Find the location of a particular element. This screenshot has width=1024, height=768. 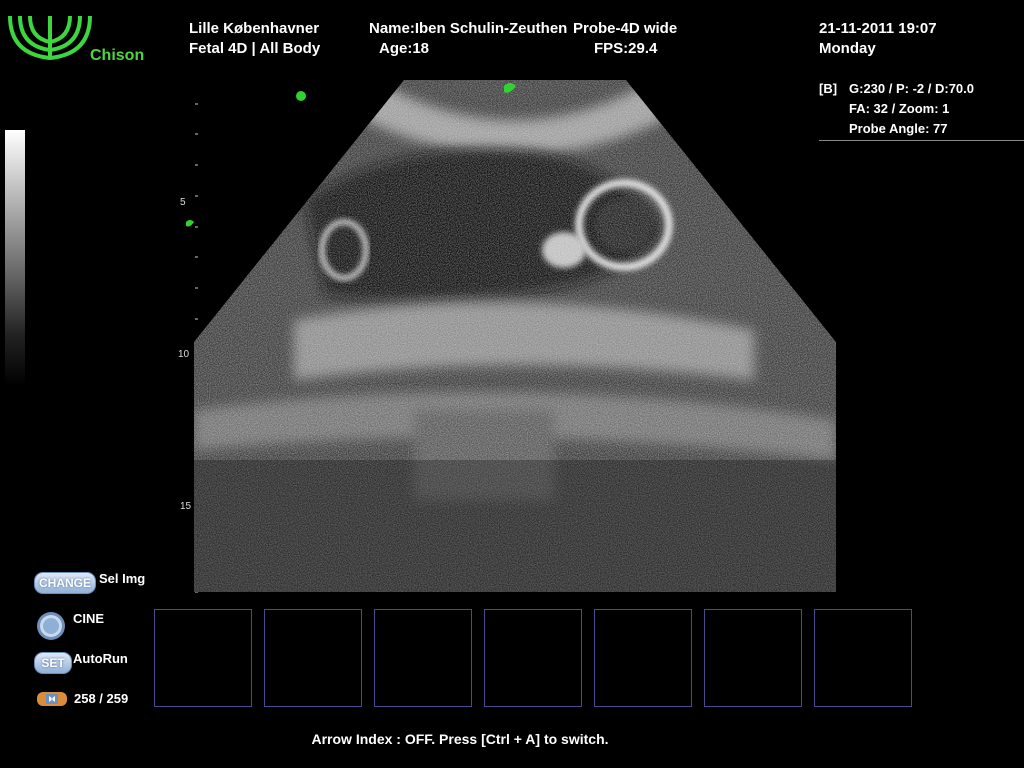

autorun-label: AutoRun is located at coordinates (100, 658).